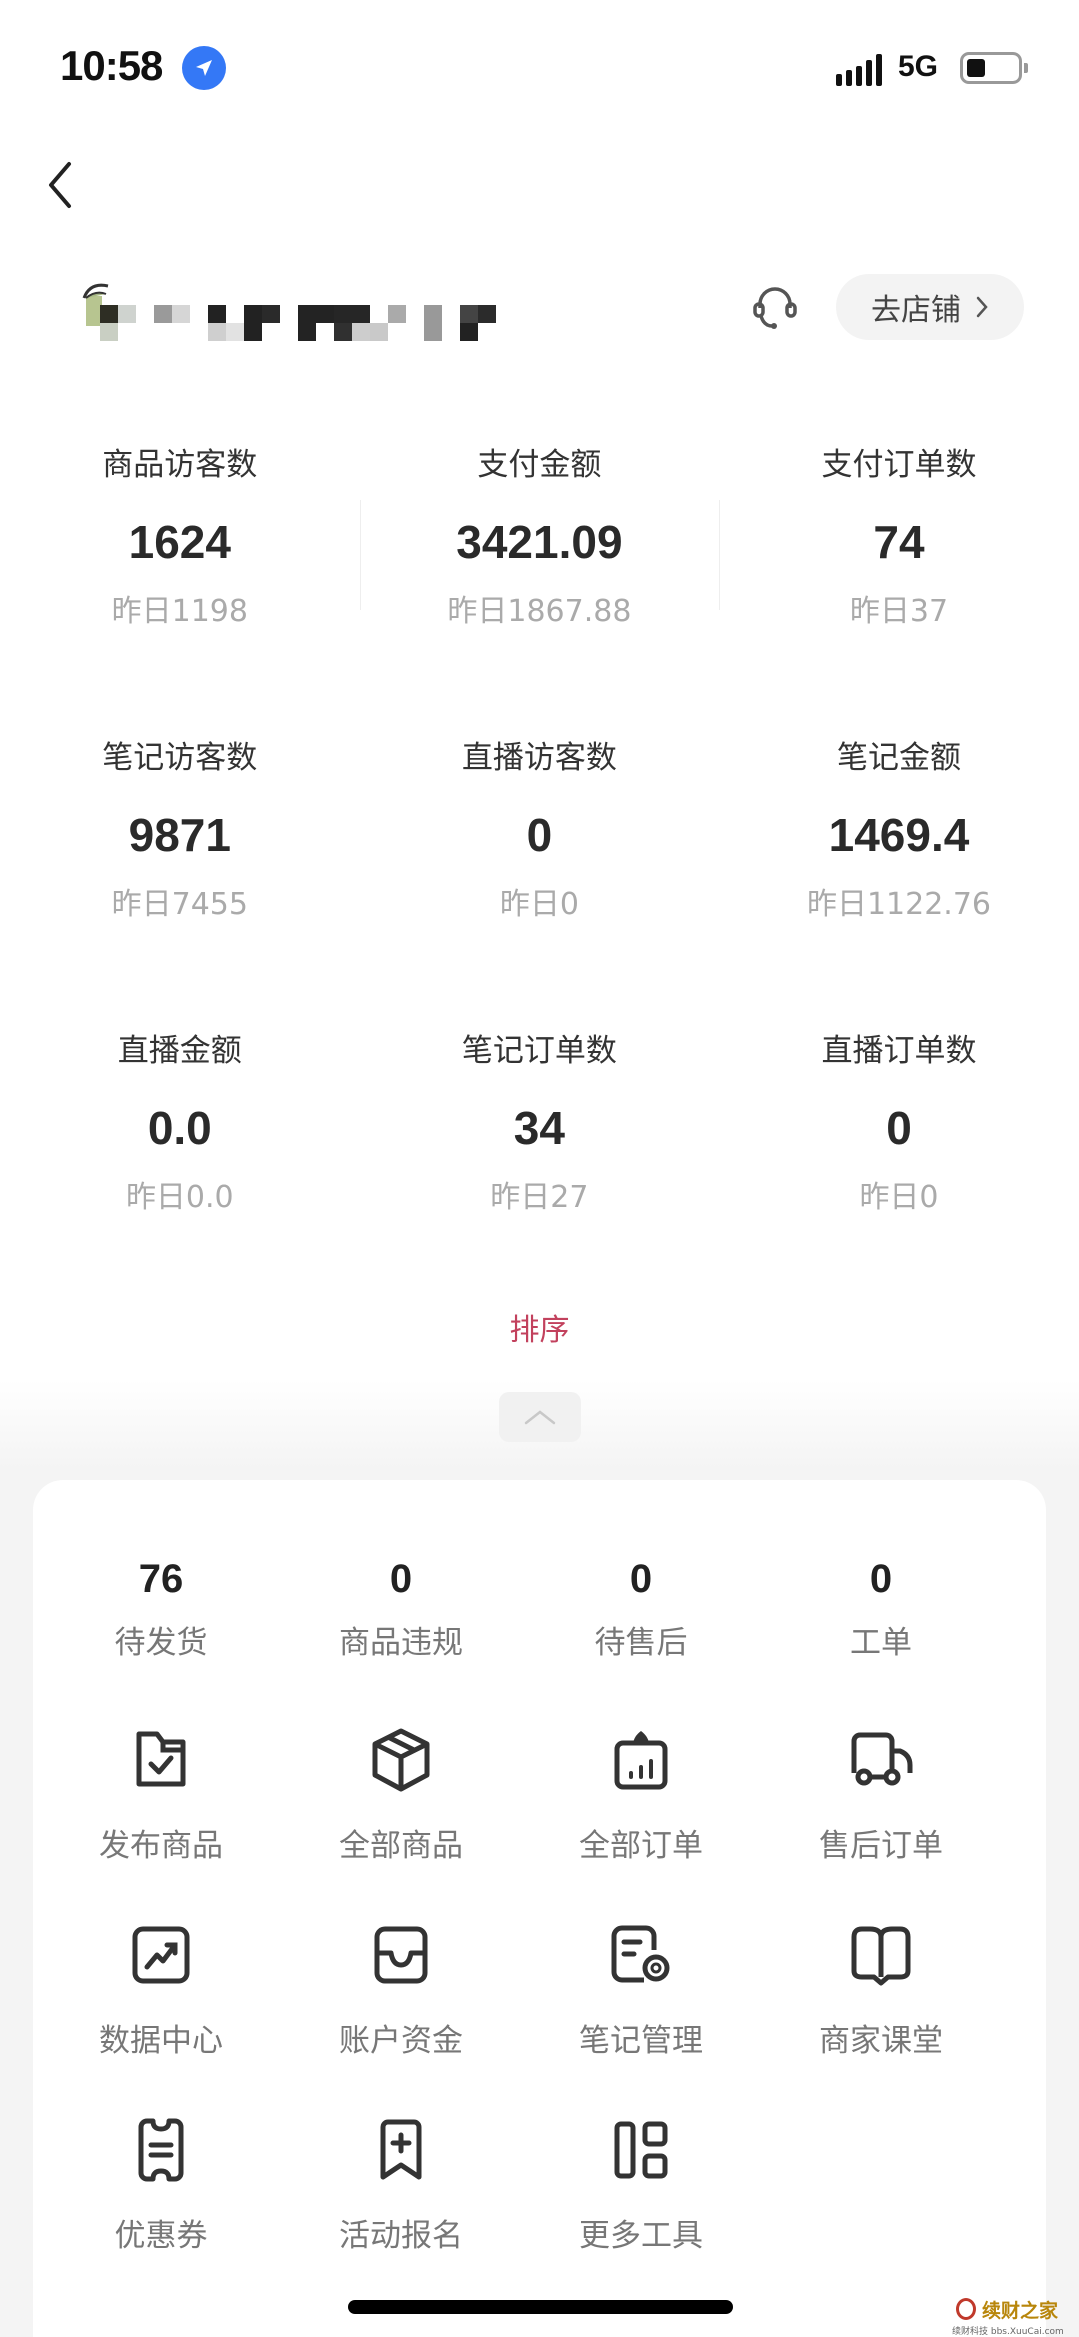 This screenshot has height=2337, width=1079. What do you see at coordinates (539, 1197) in the screenshot?
I see `stat-yesterday: 昨日27` at bounding box center [539, 1197].